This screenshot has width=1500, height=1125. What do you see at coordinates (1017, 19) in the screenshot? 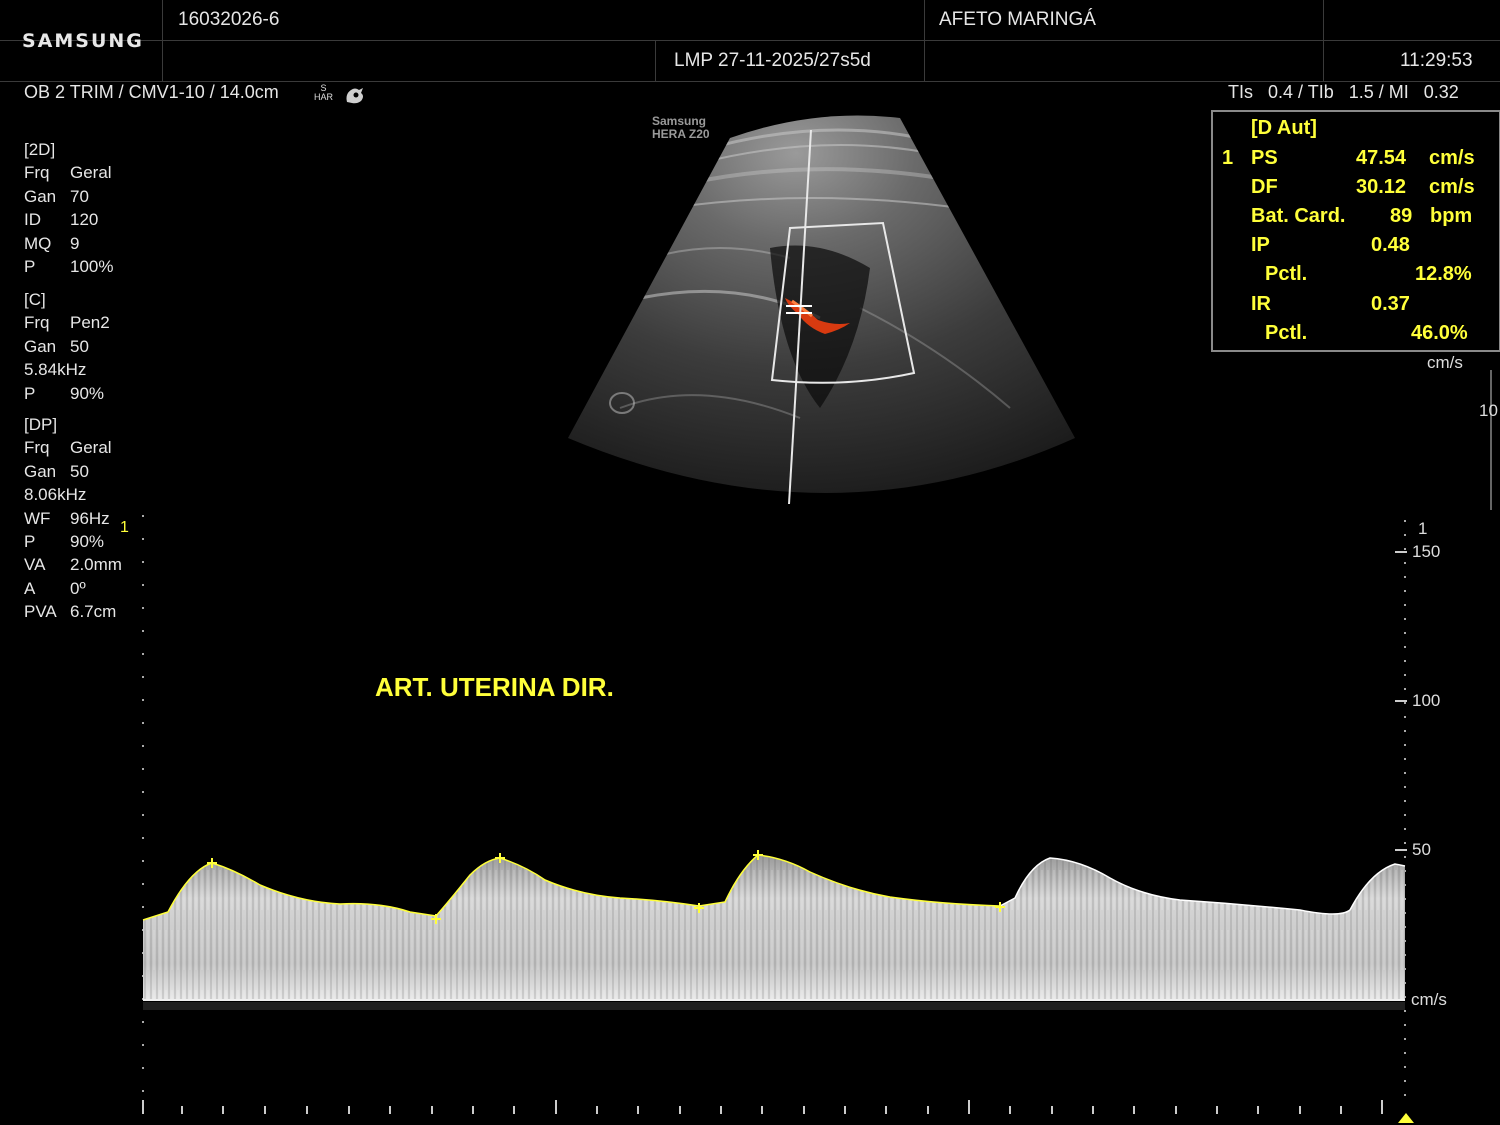
I see `institution-name: AFETO MARINGÁ` at bounding box center [1017, 19].